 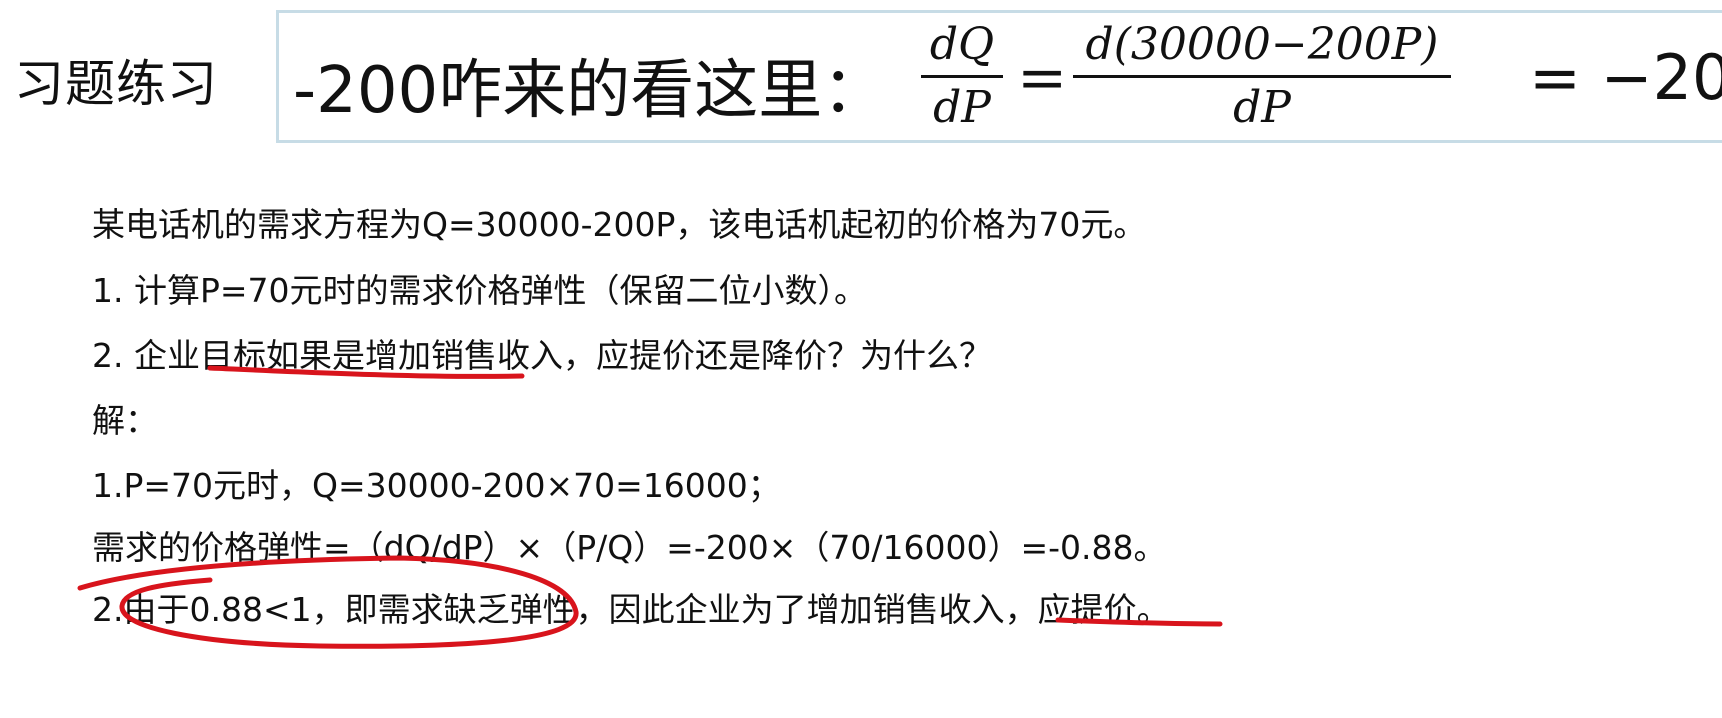 I want to click on page-title: 习题练习, so click(x=116, y=84).